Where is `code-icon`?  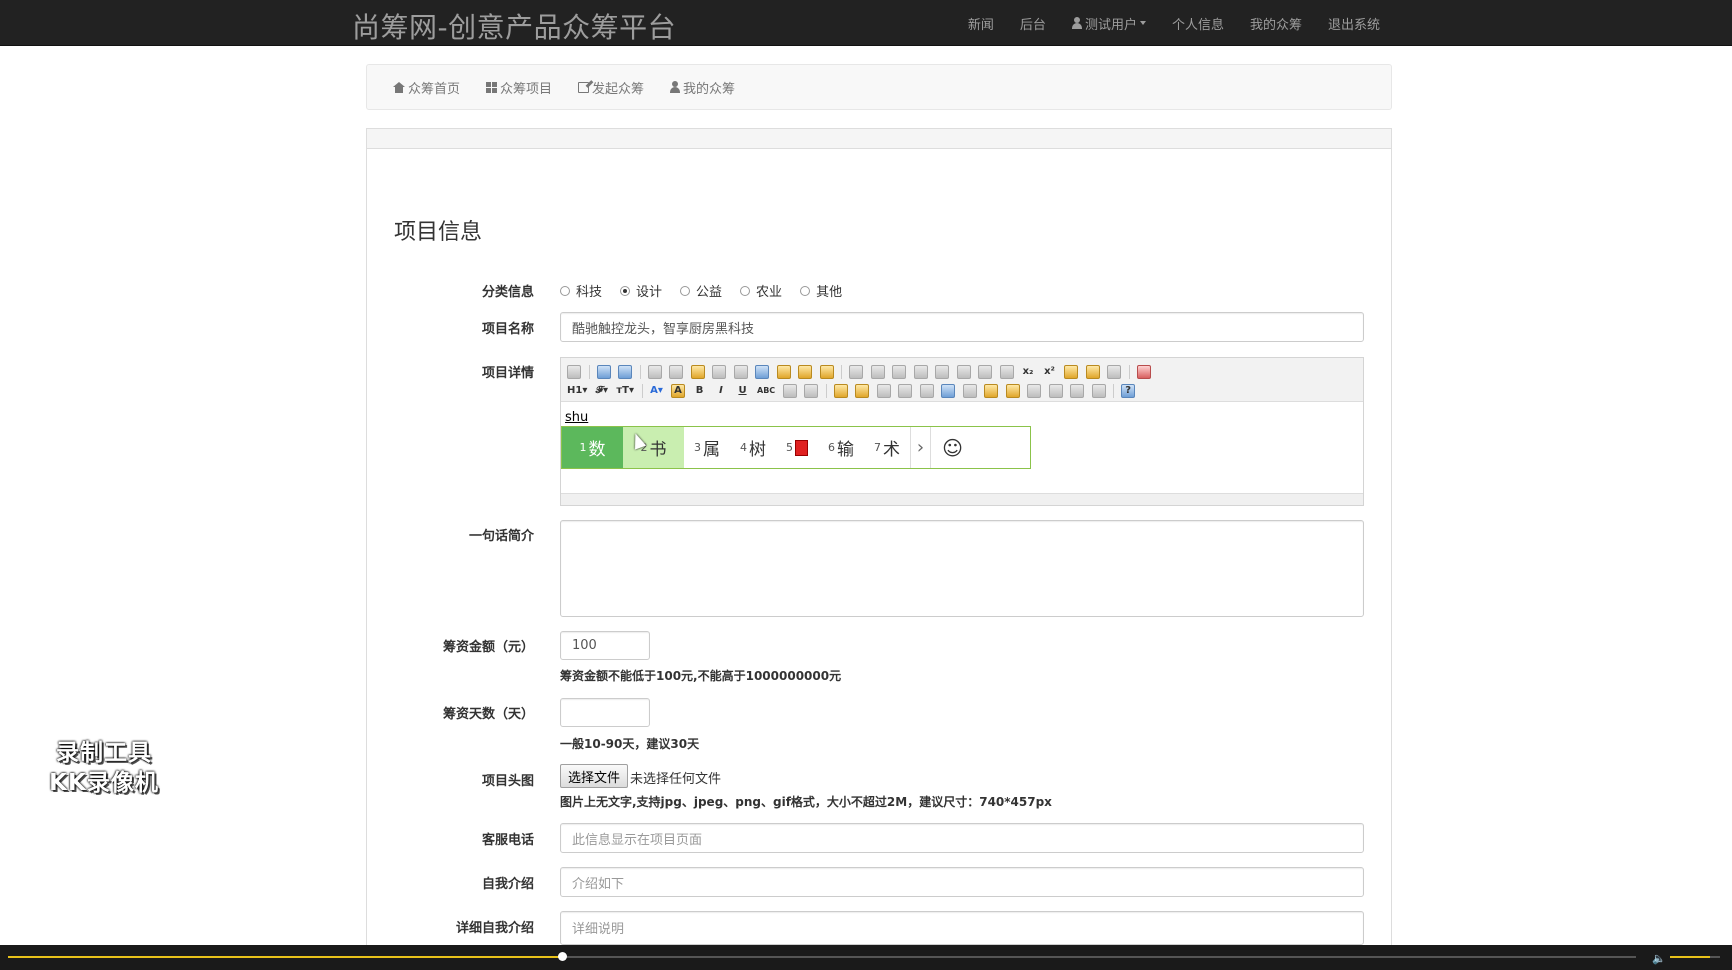 code-icon is located at coordinates (719, 371).